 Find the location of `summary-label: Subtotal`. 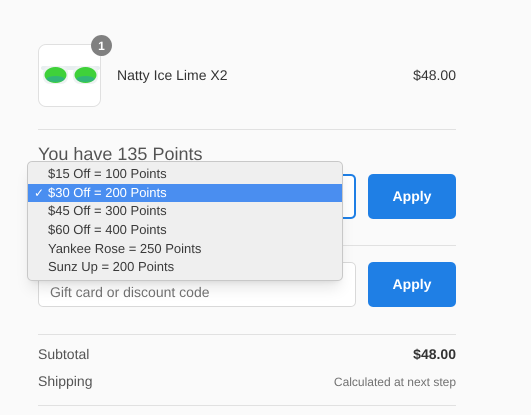

summary-label: Subtotal is located at coordinates (64, 354).